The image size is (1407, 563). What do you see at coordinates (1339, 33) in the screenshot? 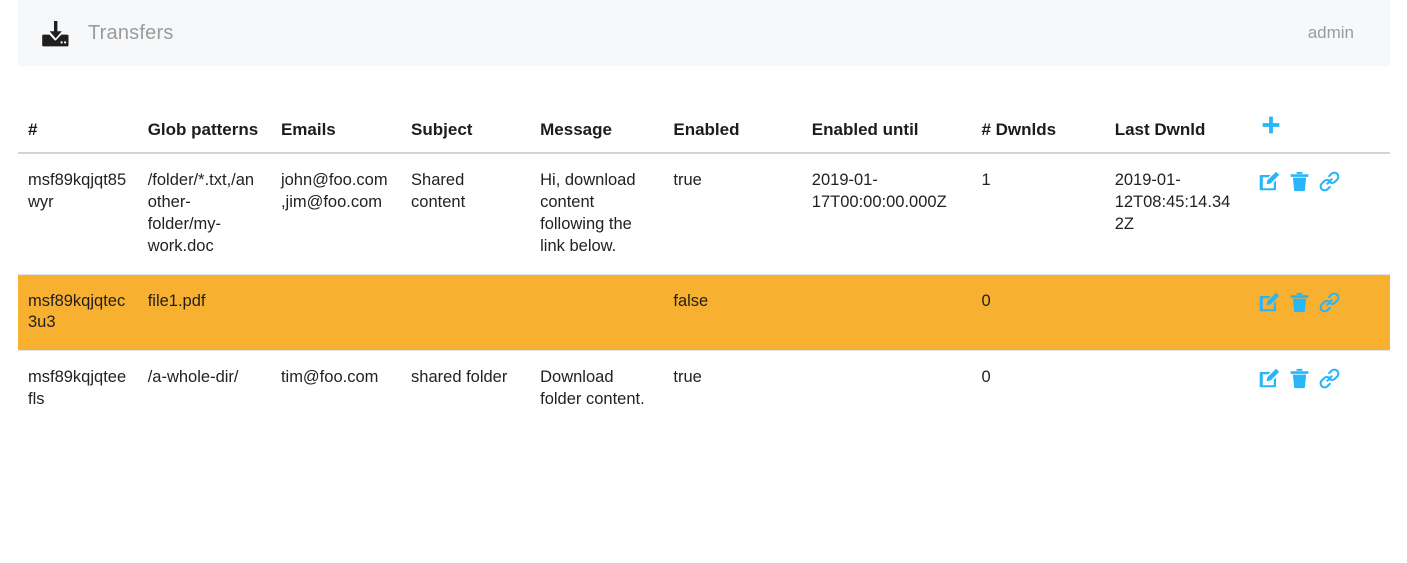
I see `nav-user-menu: admin` at bounding box center [1339, 33].